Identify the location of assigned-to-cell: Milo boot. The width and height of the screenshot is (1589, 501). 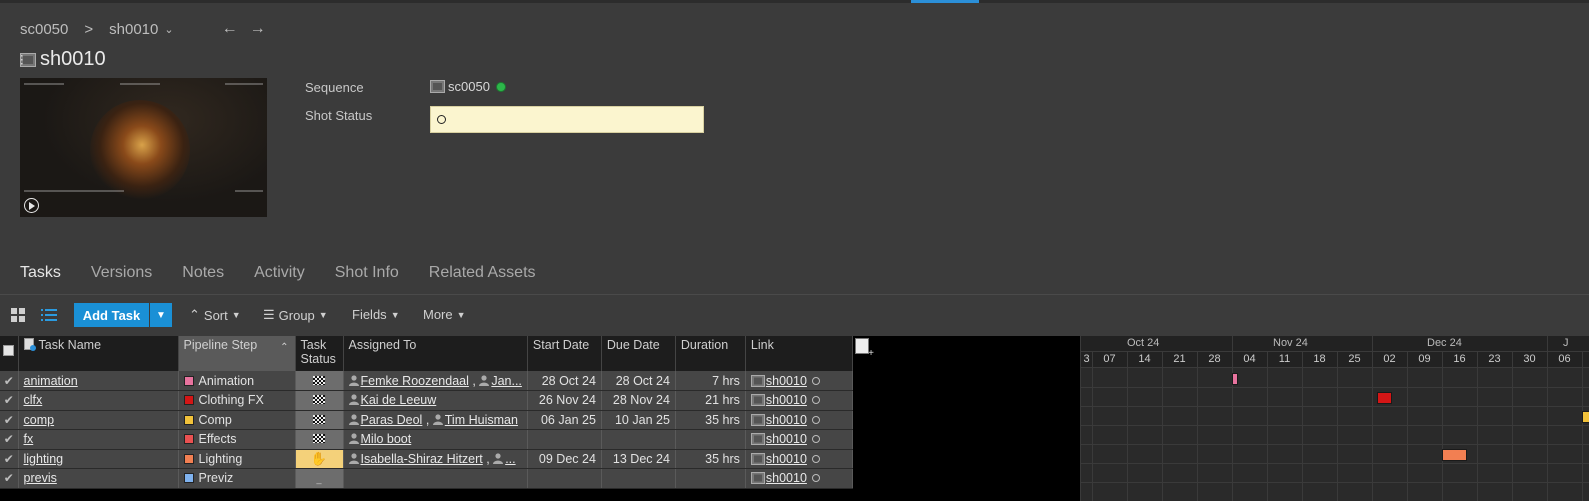
(435, 439).